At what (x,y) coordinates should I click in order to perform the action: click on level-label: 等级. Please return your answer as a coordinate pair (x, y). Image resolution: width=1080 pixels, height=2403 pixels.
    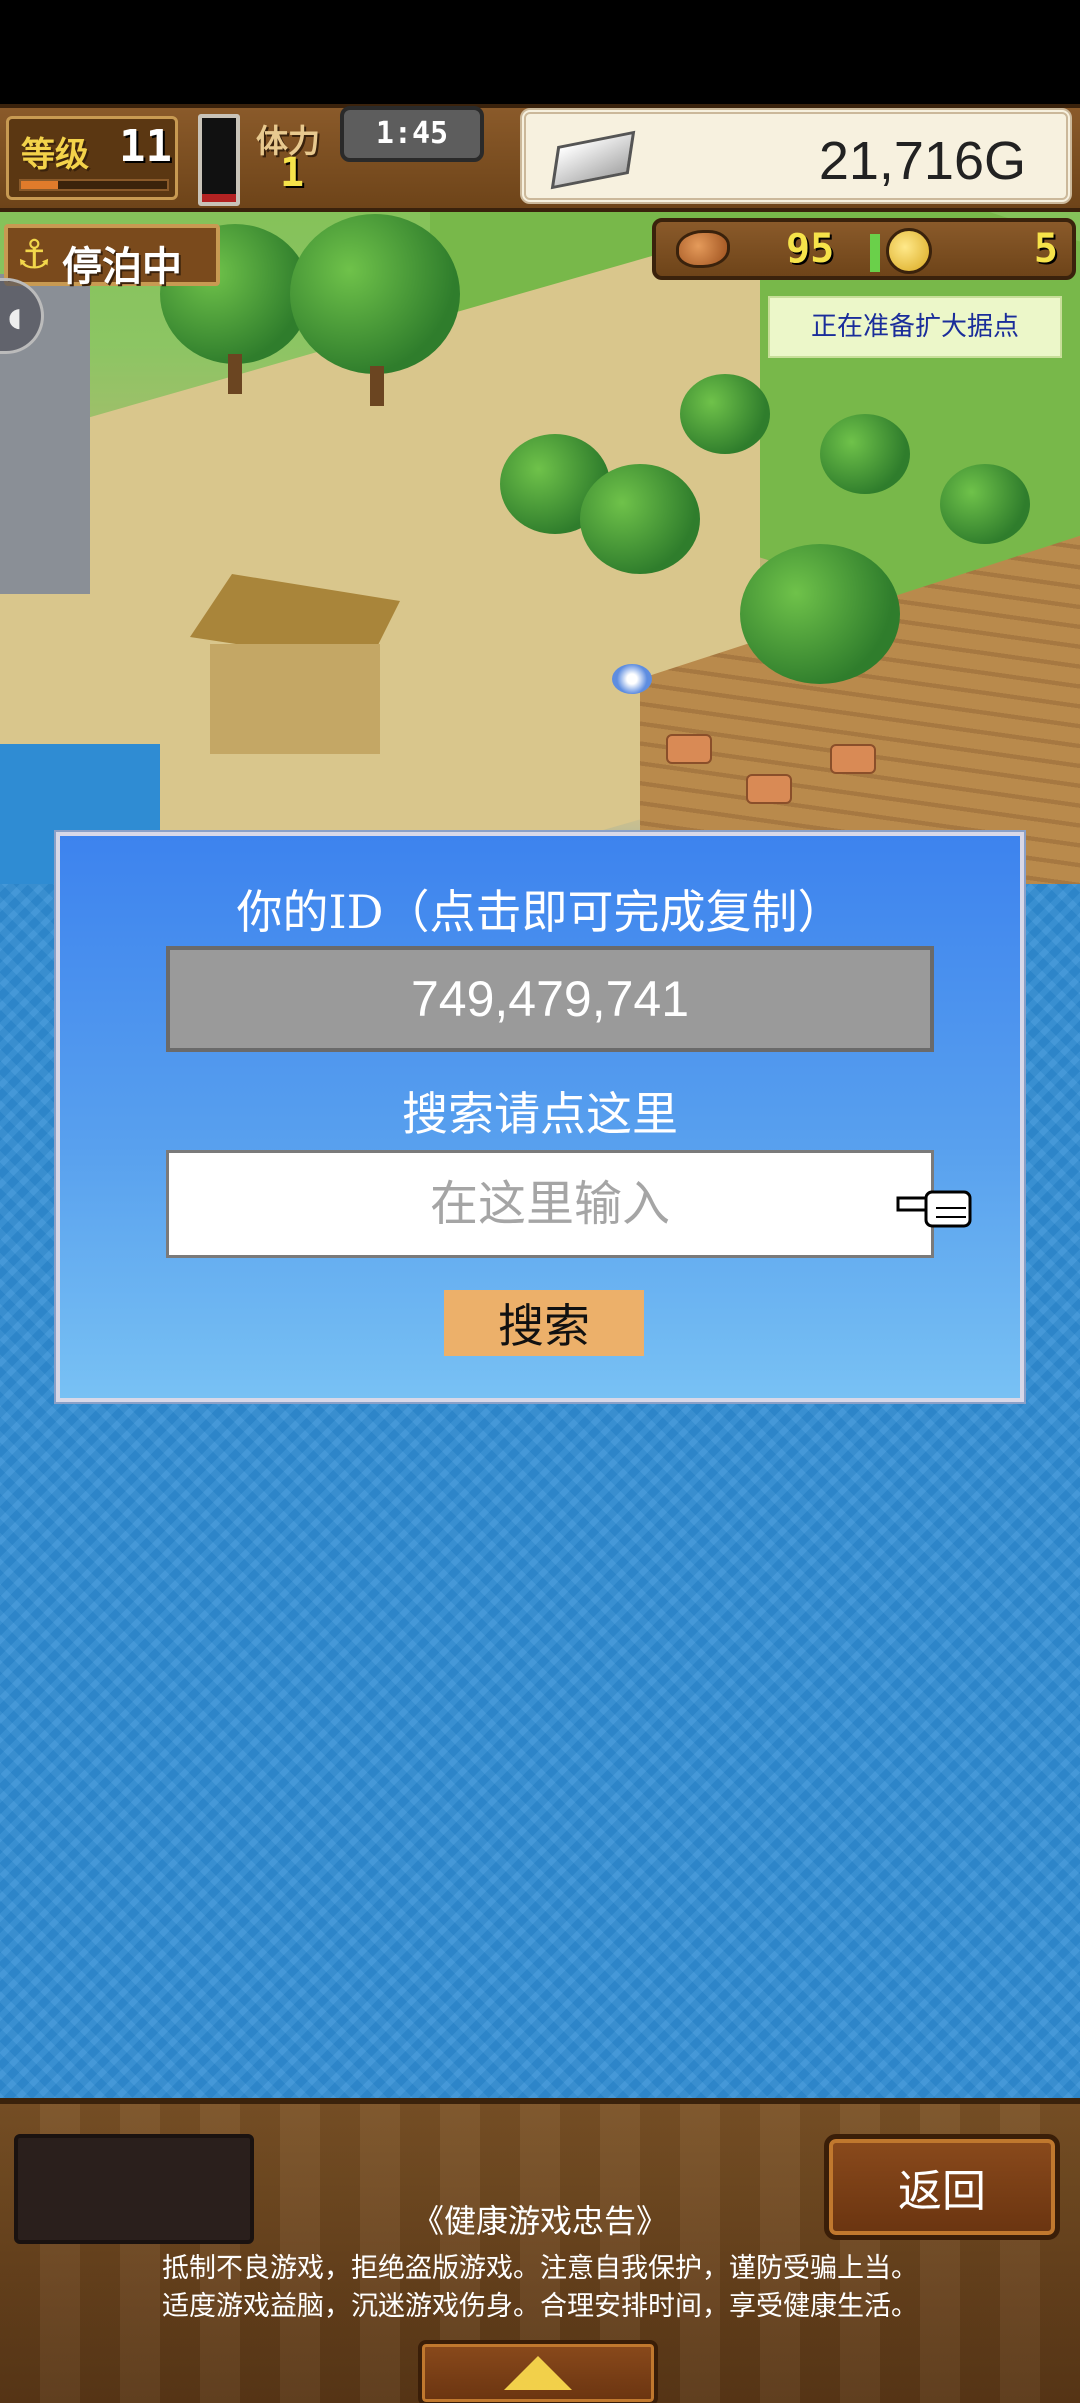
    Looking at the image, I should click on (55, 155).